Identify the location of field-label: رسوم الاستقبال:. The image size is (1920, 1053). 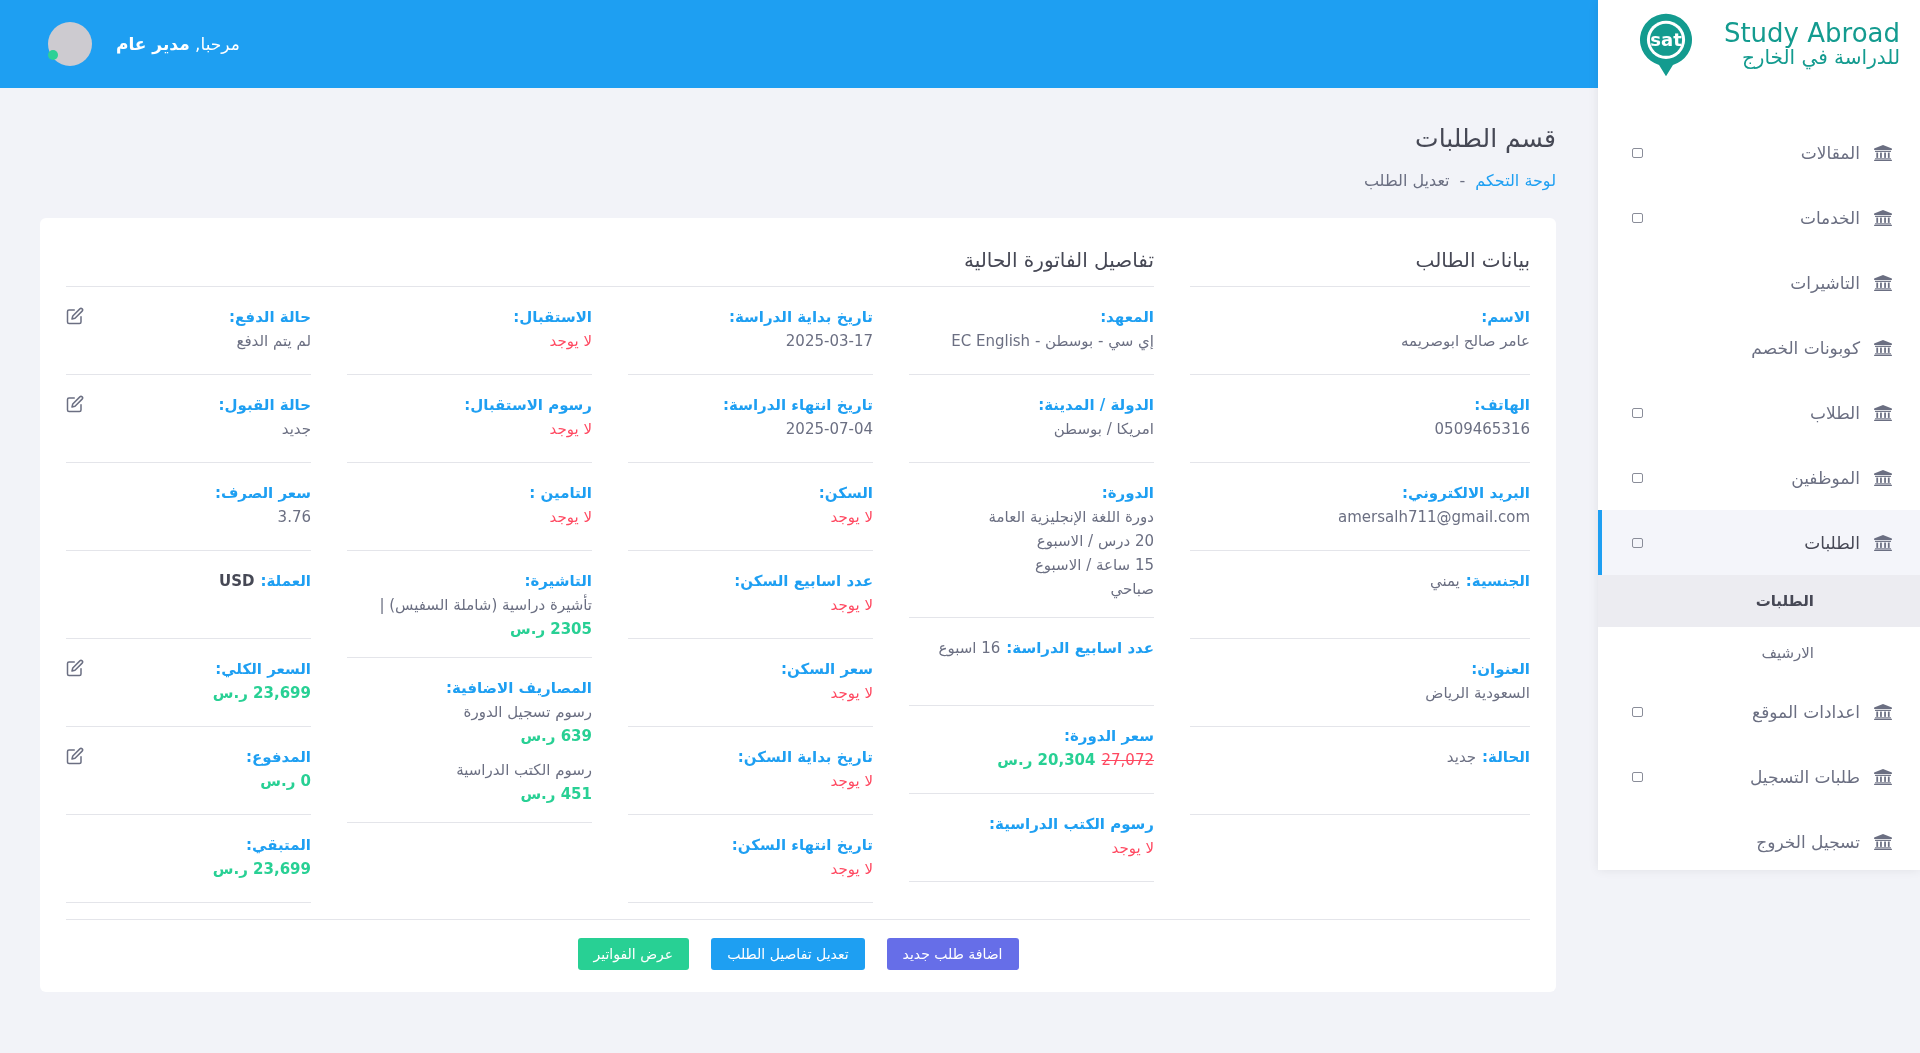
(527, 405).